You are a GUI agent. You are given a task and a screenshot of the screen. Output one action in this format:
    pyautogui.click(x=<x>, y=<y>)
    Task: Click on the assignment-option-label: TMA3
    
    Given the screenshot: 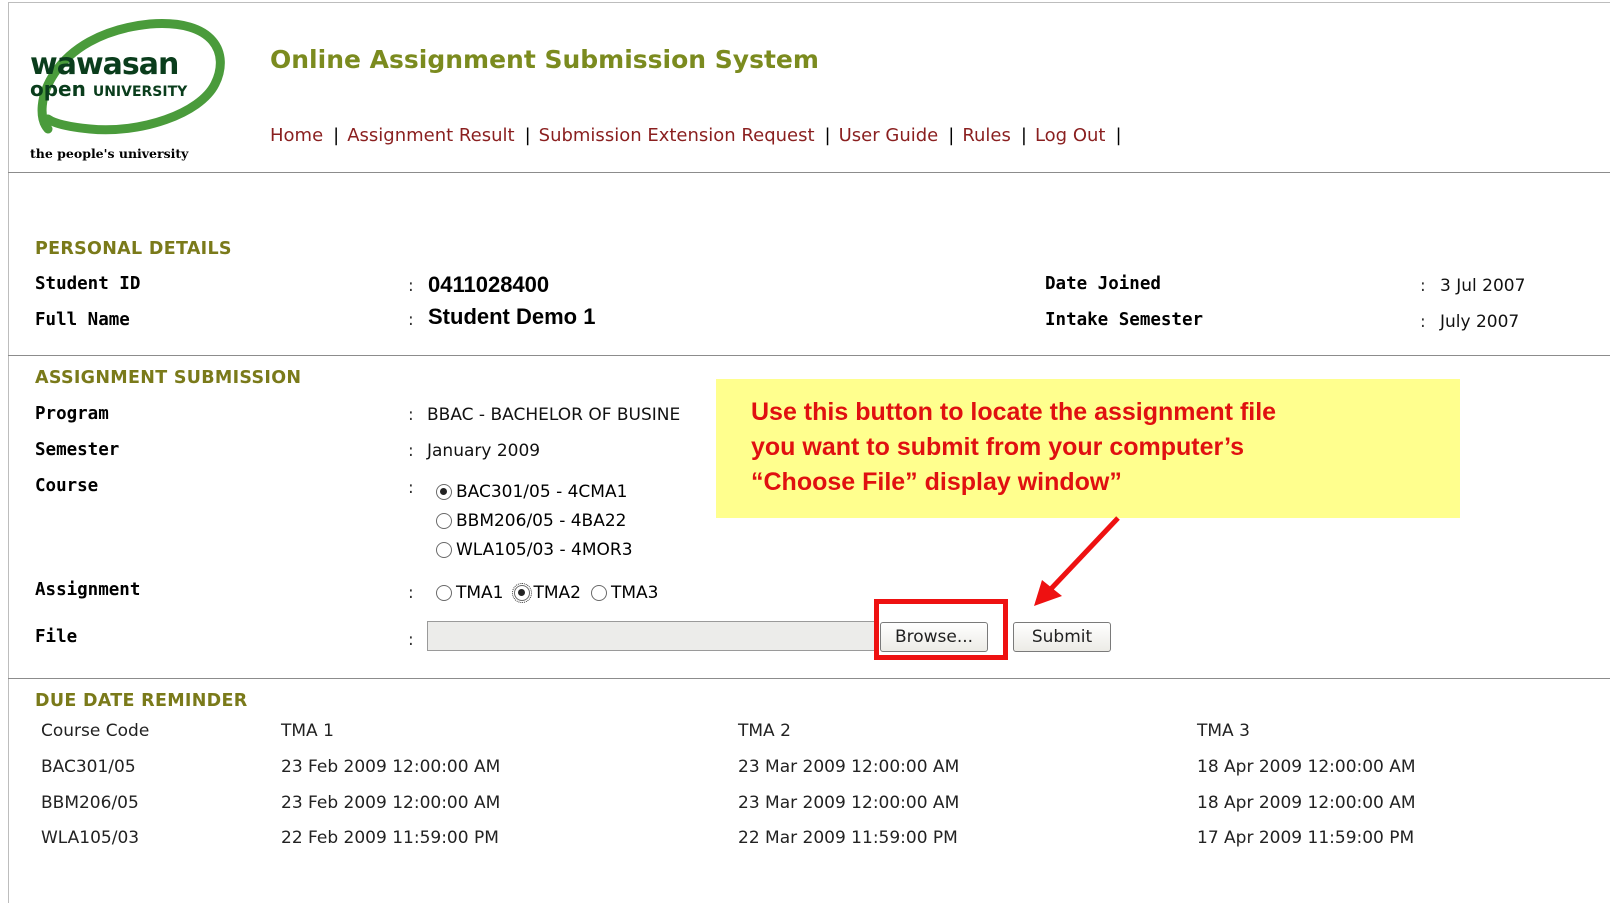 What is the action you would take?
    pyautogui.click(x=635, y=593)
    